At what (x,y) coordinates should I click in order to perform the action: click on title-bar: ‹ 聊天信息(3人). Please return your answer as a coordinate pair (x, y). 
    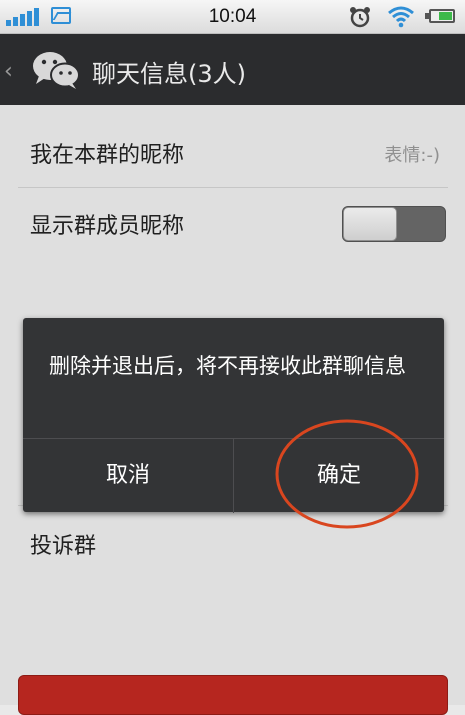
    Looking at the image, I should click on (232, 69).